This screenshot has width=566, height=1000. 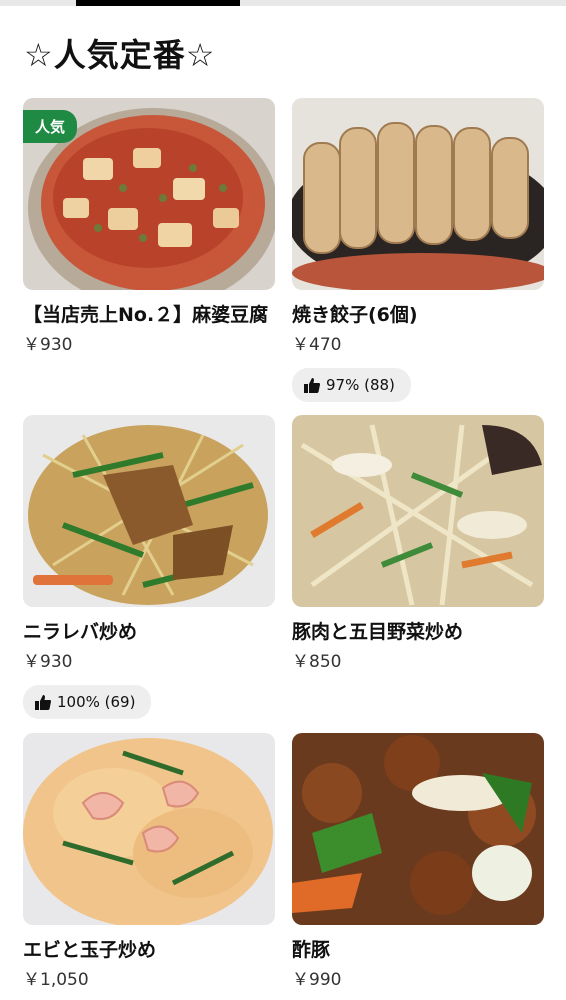 I want to click on rating-text: 97% (88), so click(x=360, y=385).